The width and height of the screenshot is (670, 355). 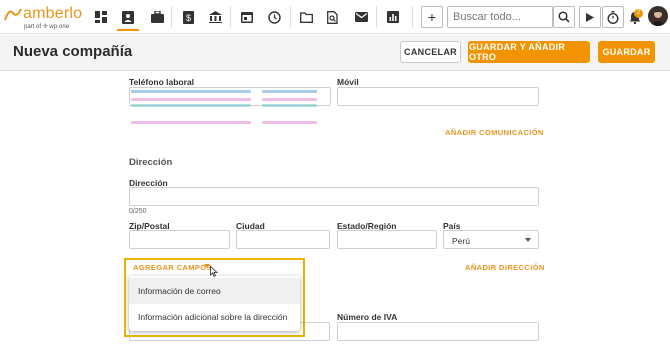 I want to click on country-select: Perú, so click(x=491, y=239).